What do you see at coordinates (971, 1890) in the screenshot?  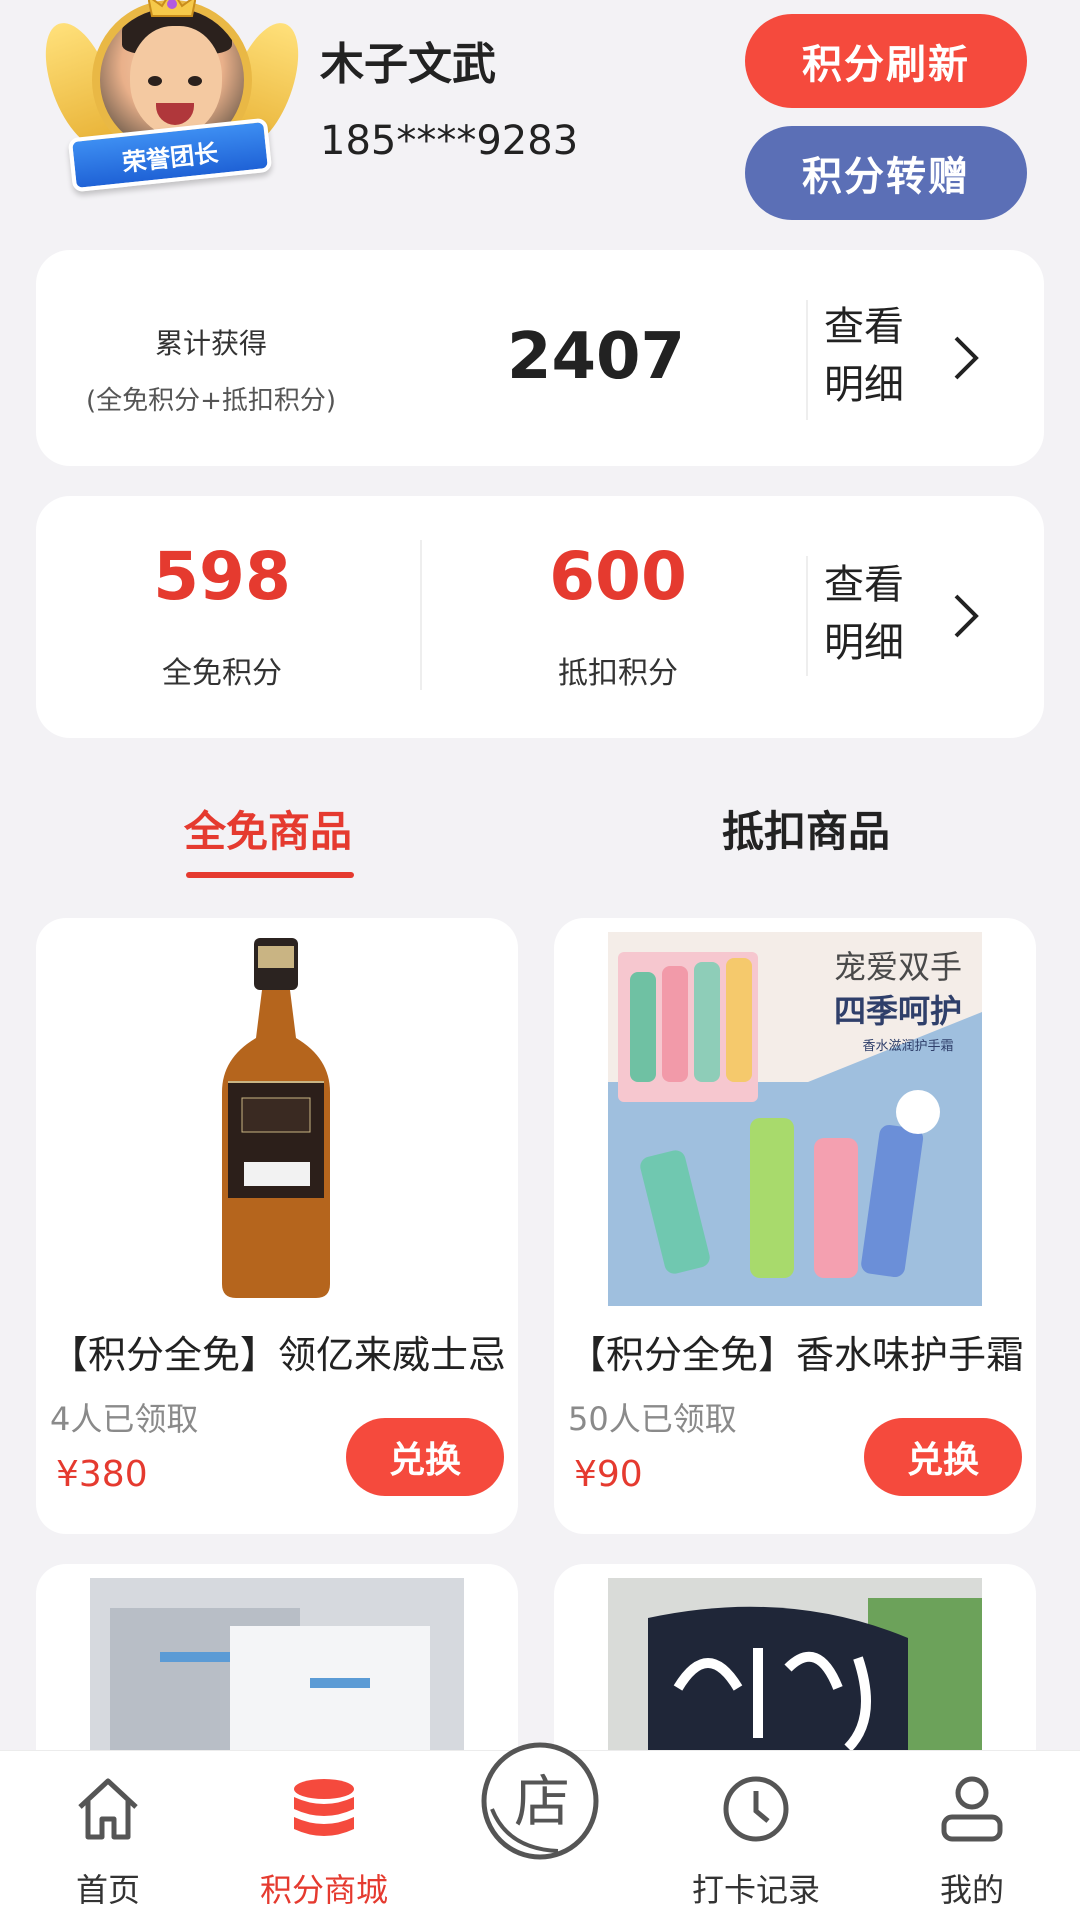 I see `nav-profile-label: 我的` at bounding box center [971, 1890].